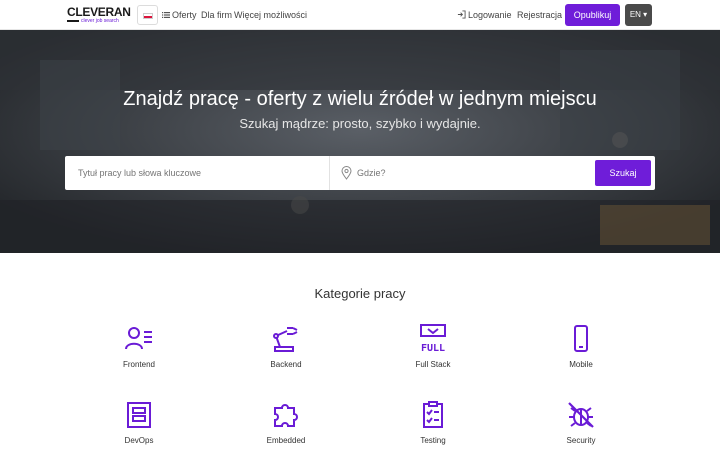  What do you see at coordinates (286, 364) in the screenshot?
I see `category-label: Backend` at bounding box center [286, 364].